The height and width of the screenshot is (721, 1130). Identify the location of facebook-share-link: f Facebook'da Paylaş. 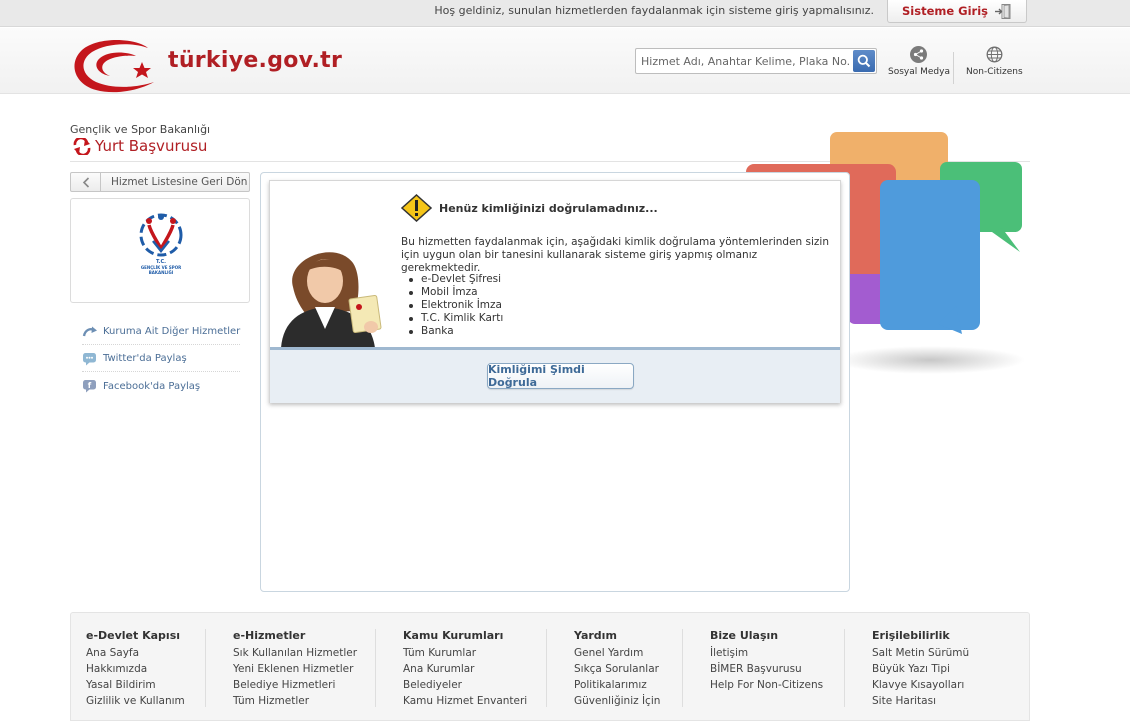
(161, 386).